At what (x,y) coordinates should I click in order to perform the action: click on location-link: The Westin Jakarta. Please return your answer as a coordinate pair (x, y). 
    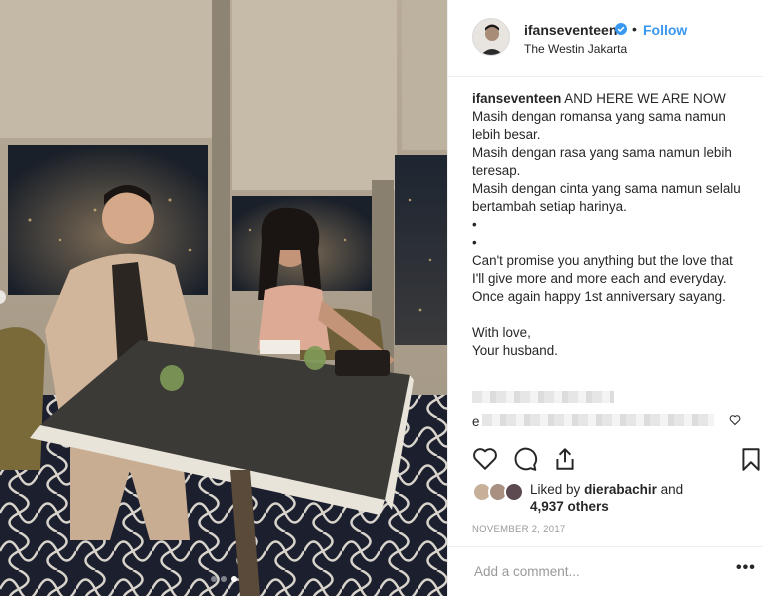
    Looking at the image, I should click on (575, 49).